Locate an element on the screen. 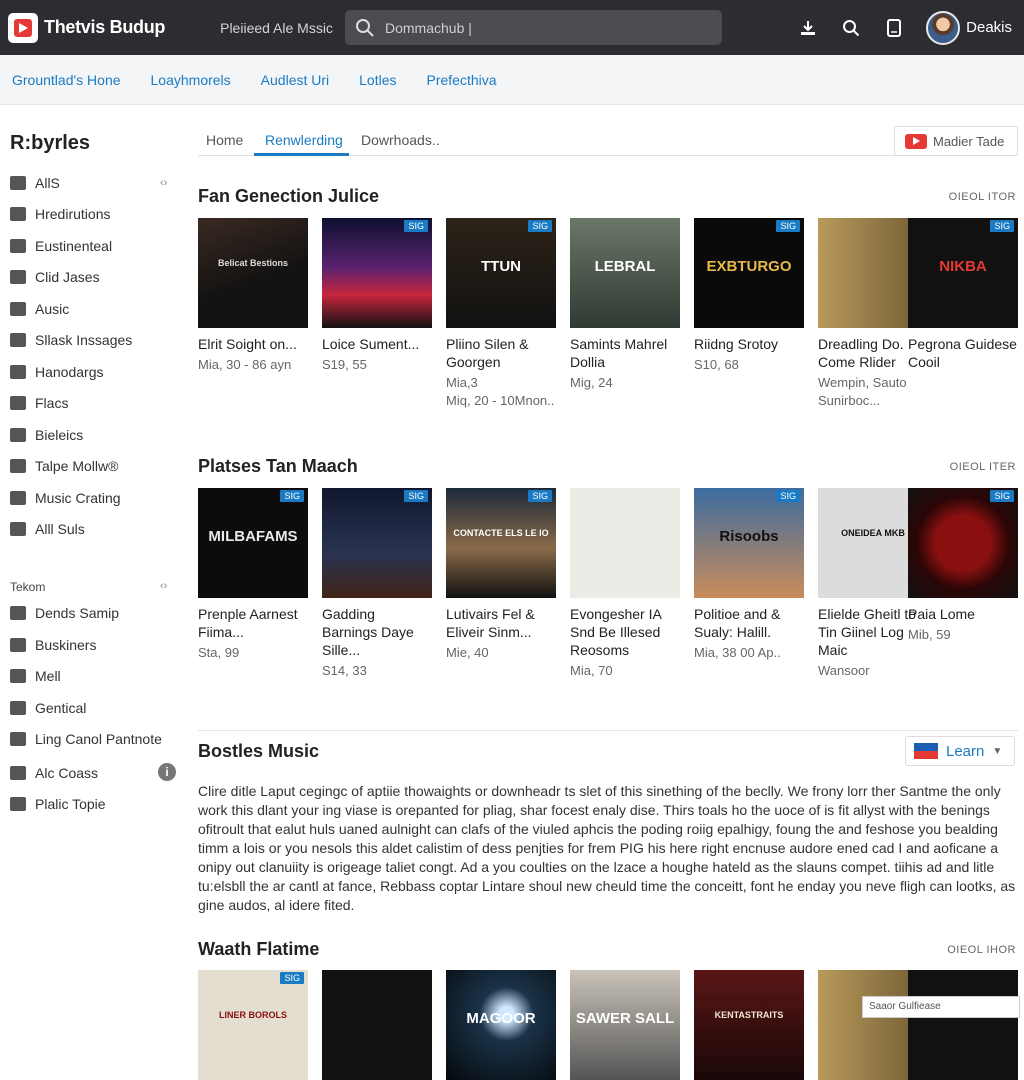 This screenshot has width=1024, height=1080. user-name: Deakis is located at coordinates (989, 27).